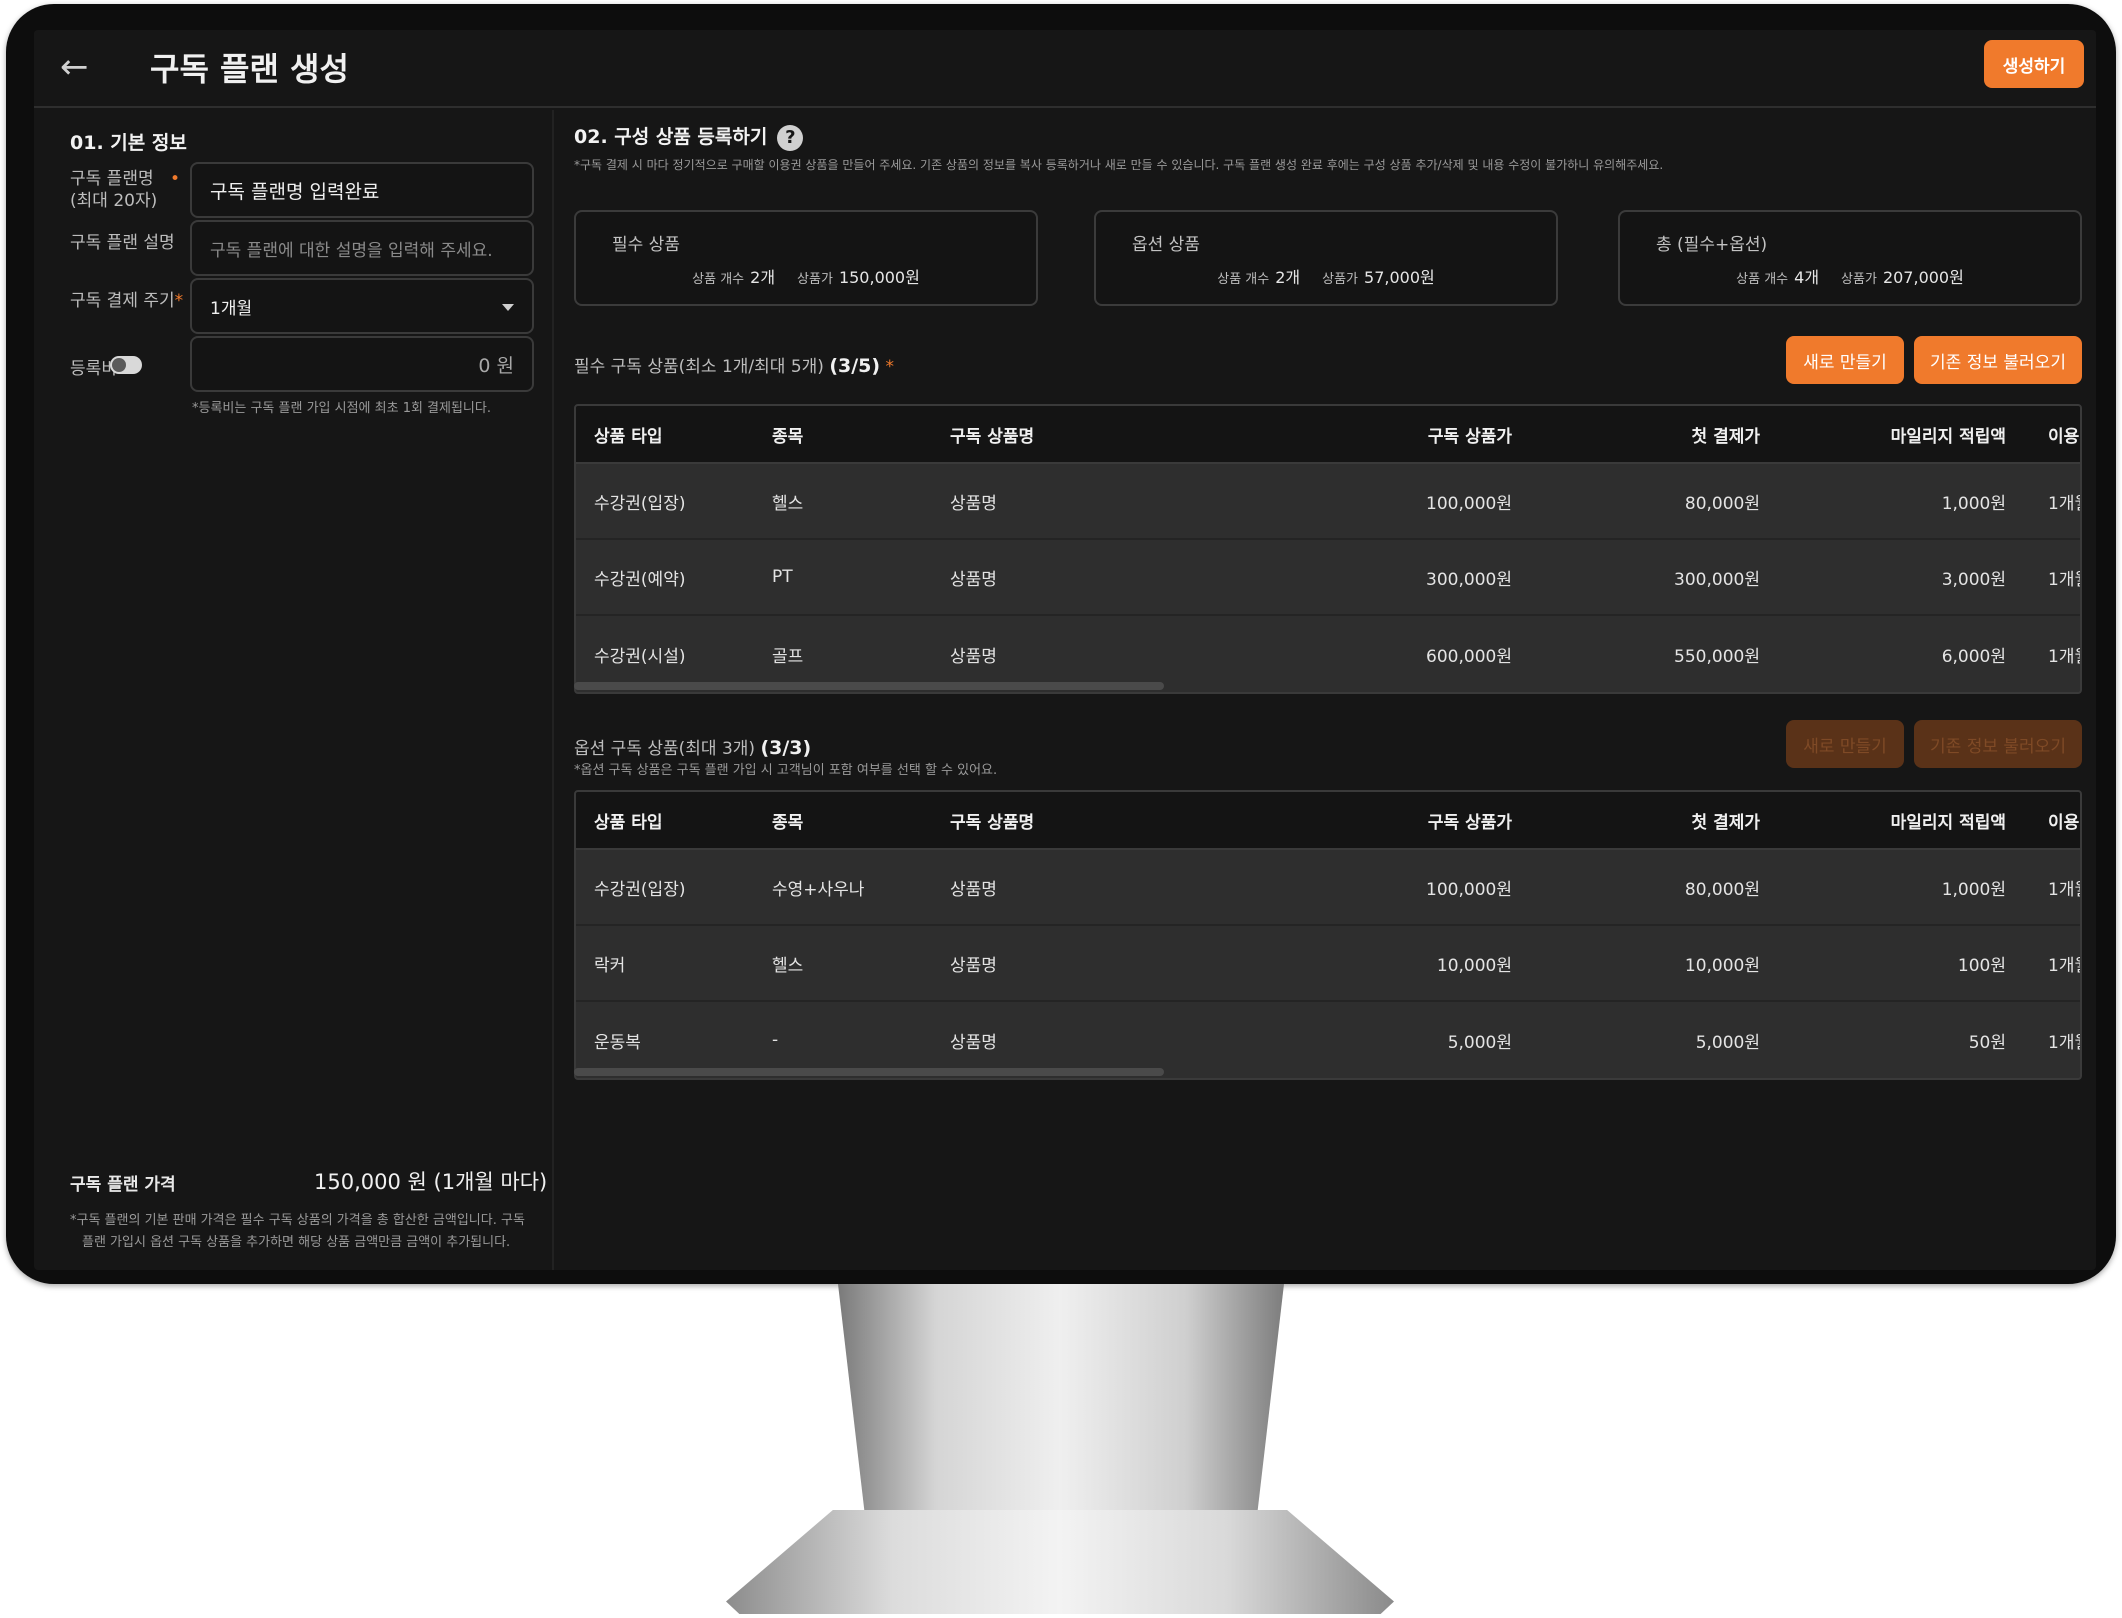 This screenshot has height=1618, width=2122. What do you see at coordinates (782, 577) in the screenshot?
I see `table-cell: PT` at bounding box center [782, 577].